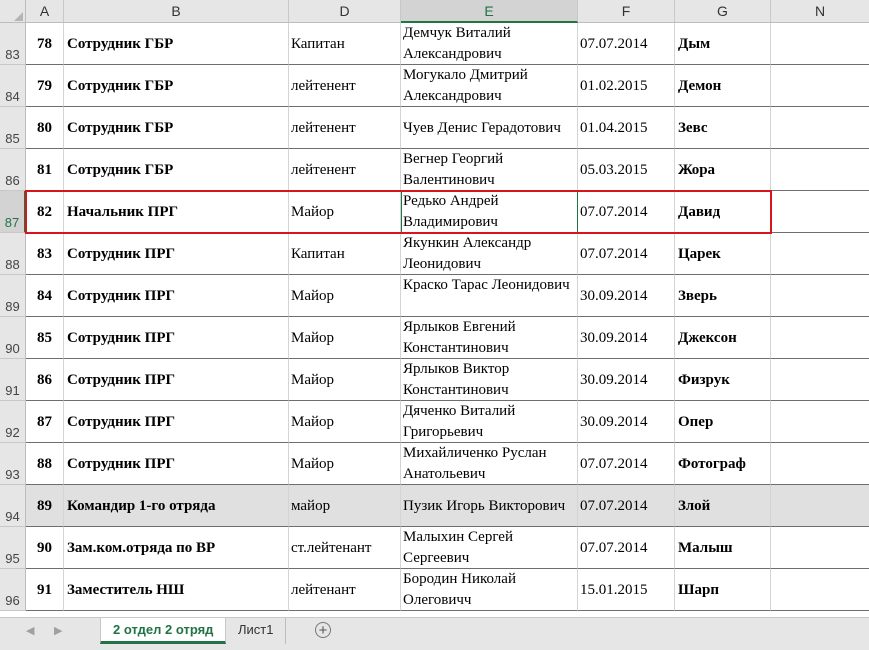  Describe the element at coordinates (13, 296) in the screenshot. I see `row-header: 89` at that location.